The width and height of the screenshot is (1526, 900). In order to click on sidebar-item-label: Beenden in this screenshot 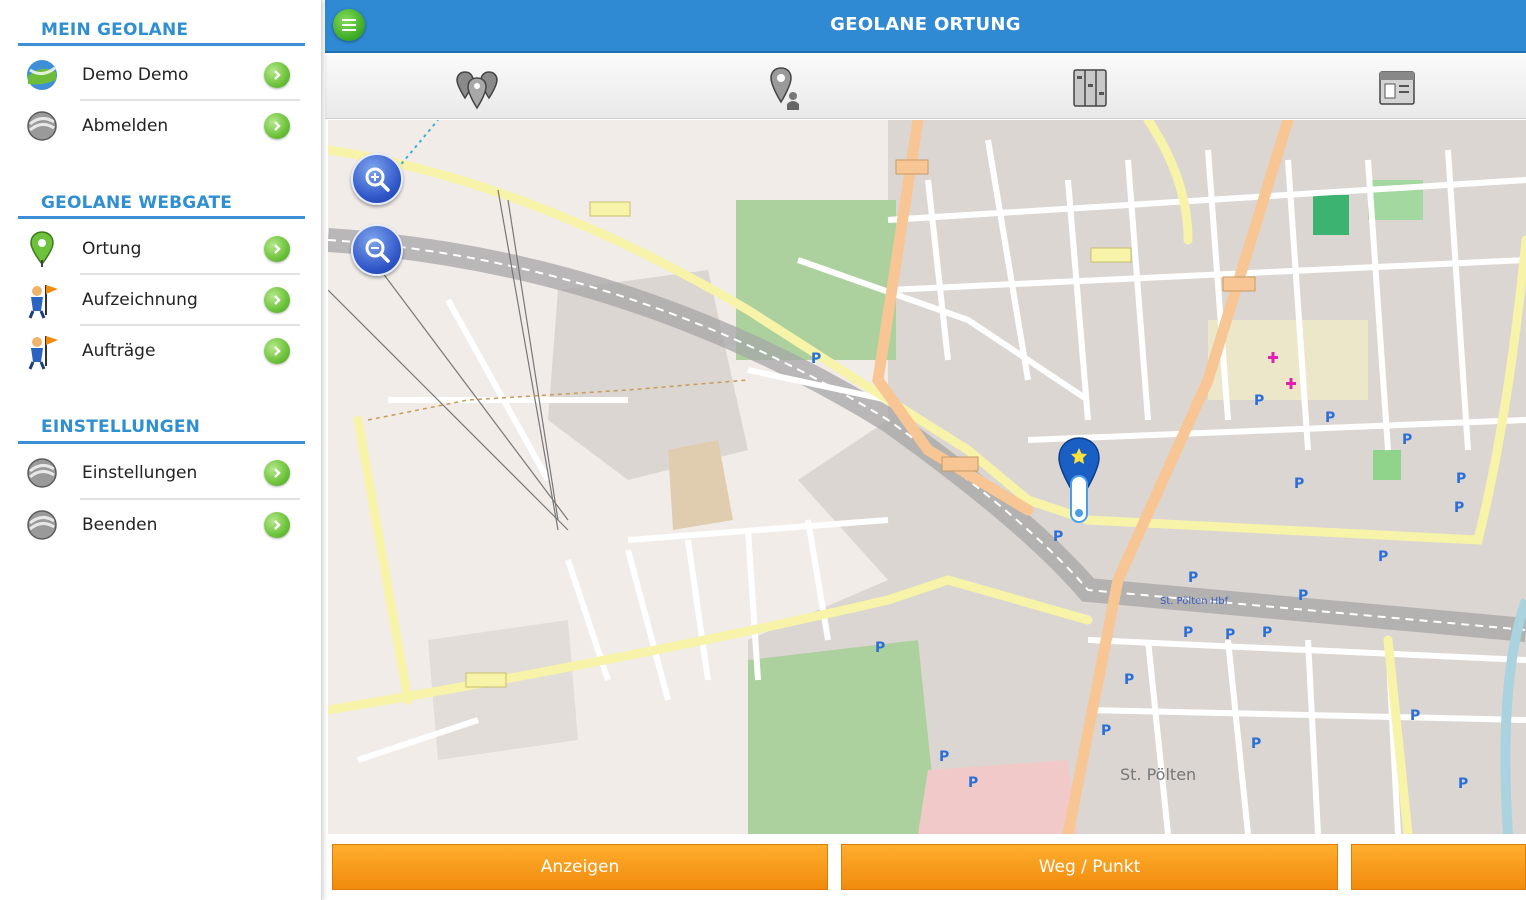, I will do `click(120, 525)`.